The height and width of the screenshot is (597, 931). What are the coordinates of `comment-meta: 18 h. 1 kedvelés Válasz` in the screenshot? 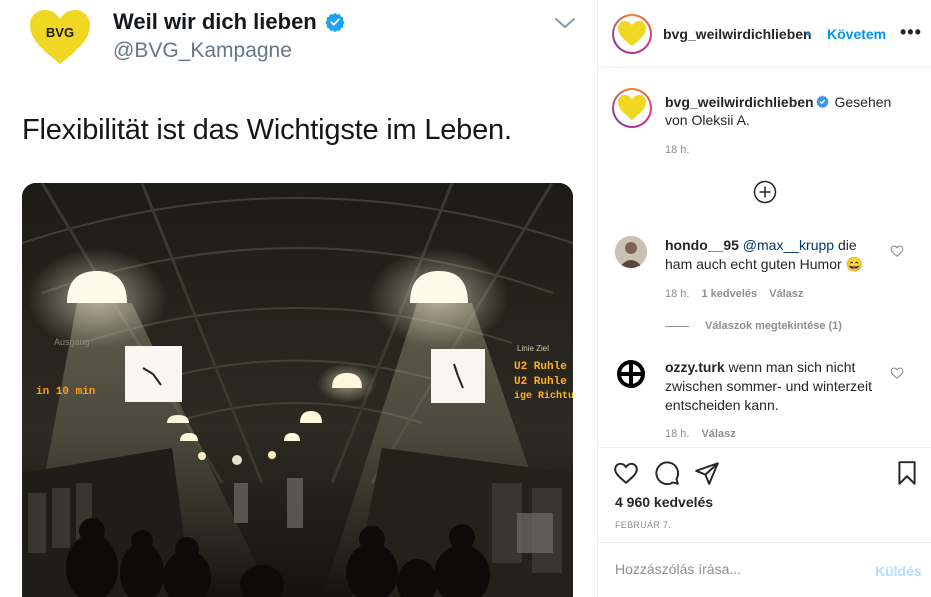 It's located at (734, 294).